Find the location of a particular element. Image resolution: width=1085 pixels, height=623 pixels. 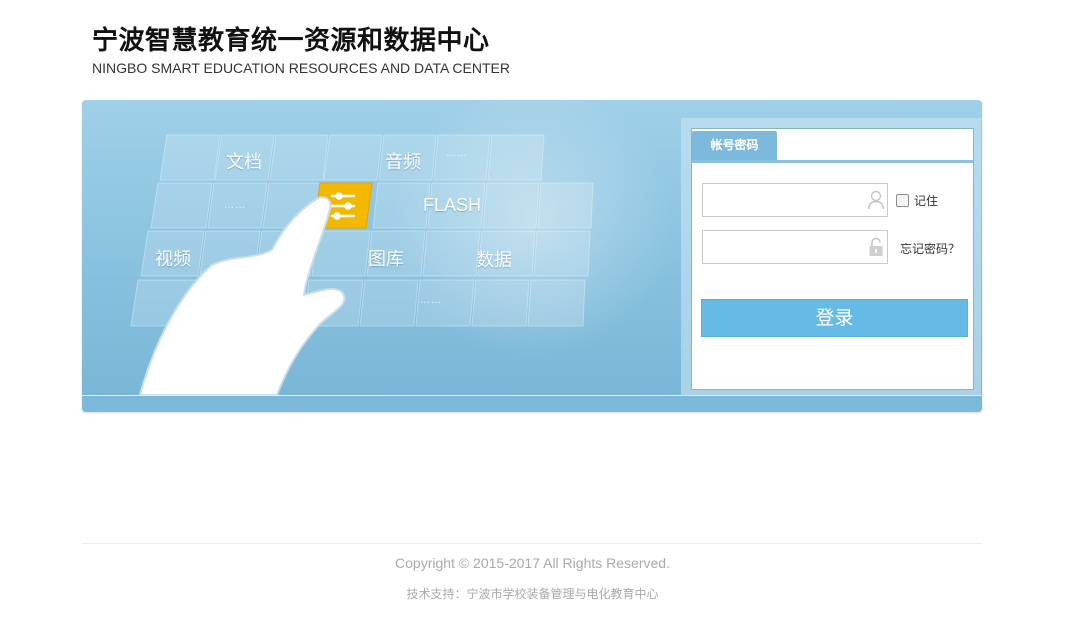

tile-label-flash: FLASH is located at coordinates (452, 205).